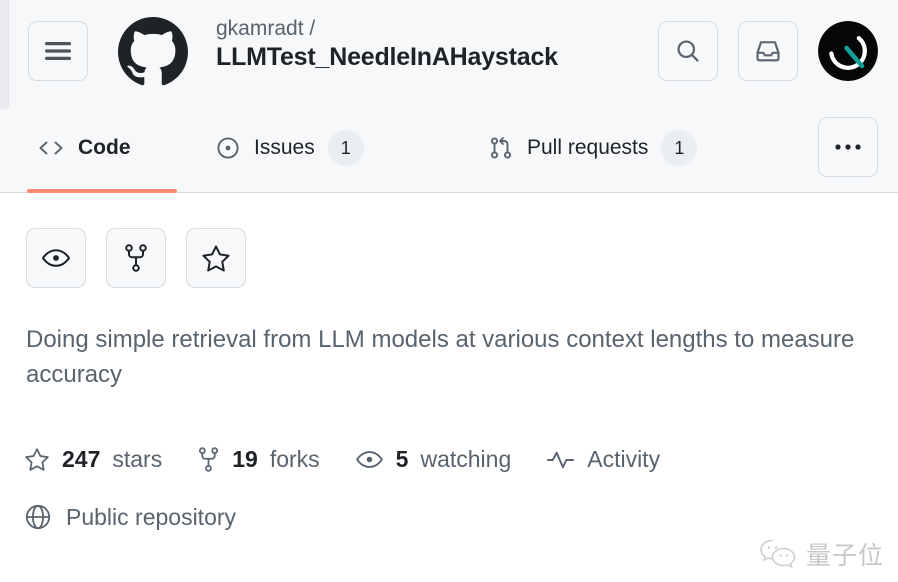 The height and width of the screenshot is (582, 898). What do you see at coordinates (4, 55) in the screenshot?
I see `page-edge-strip` at bounding box center [4, 55].